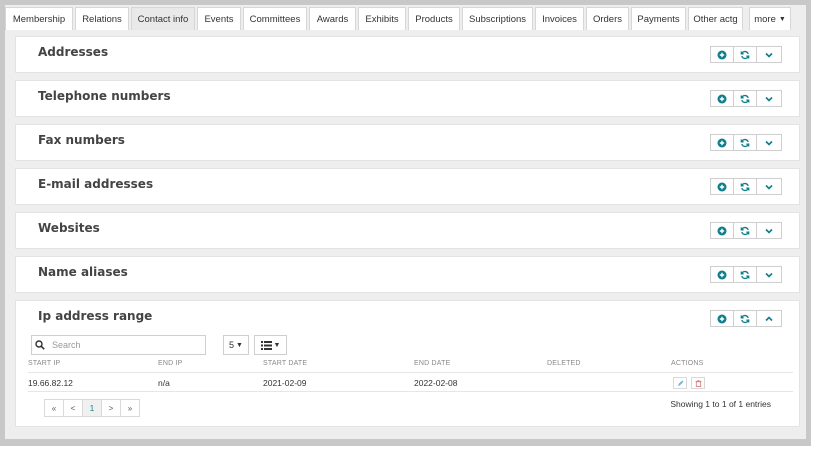 Image resolution: width=814 pixels, height=451 pixels. Describe the element at coordinates (285, 383) in the screenshot. I see `cell-start-date: 2021-02-09` at that location.